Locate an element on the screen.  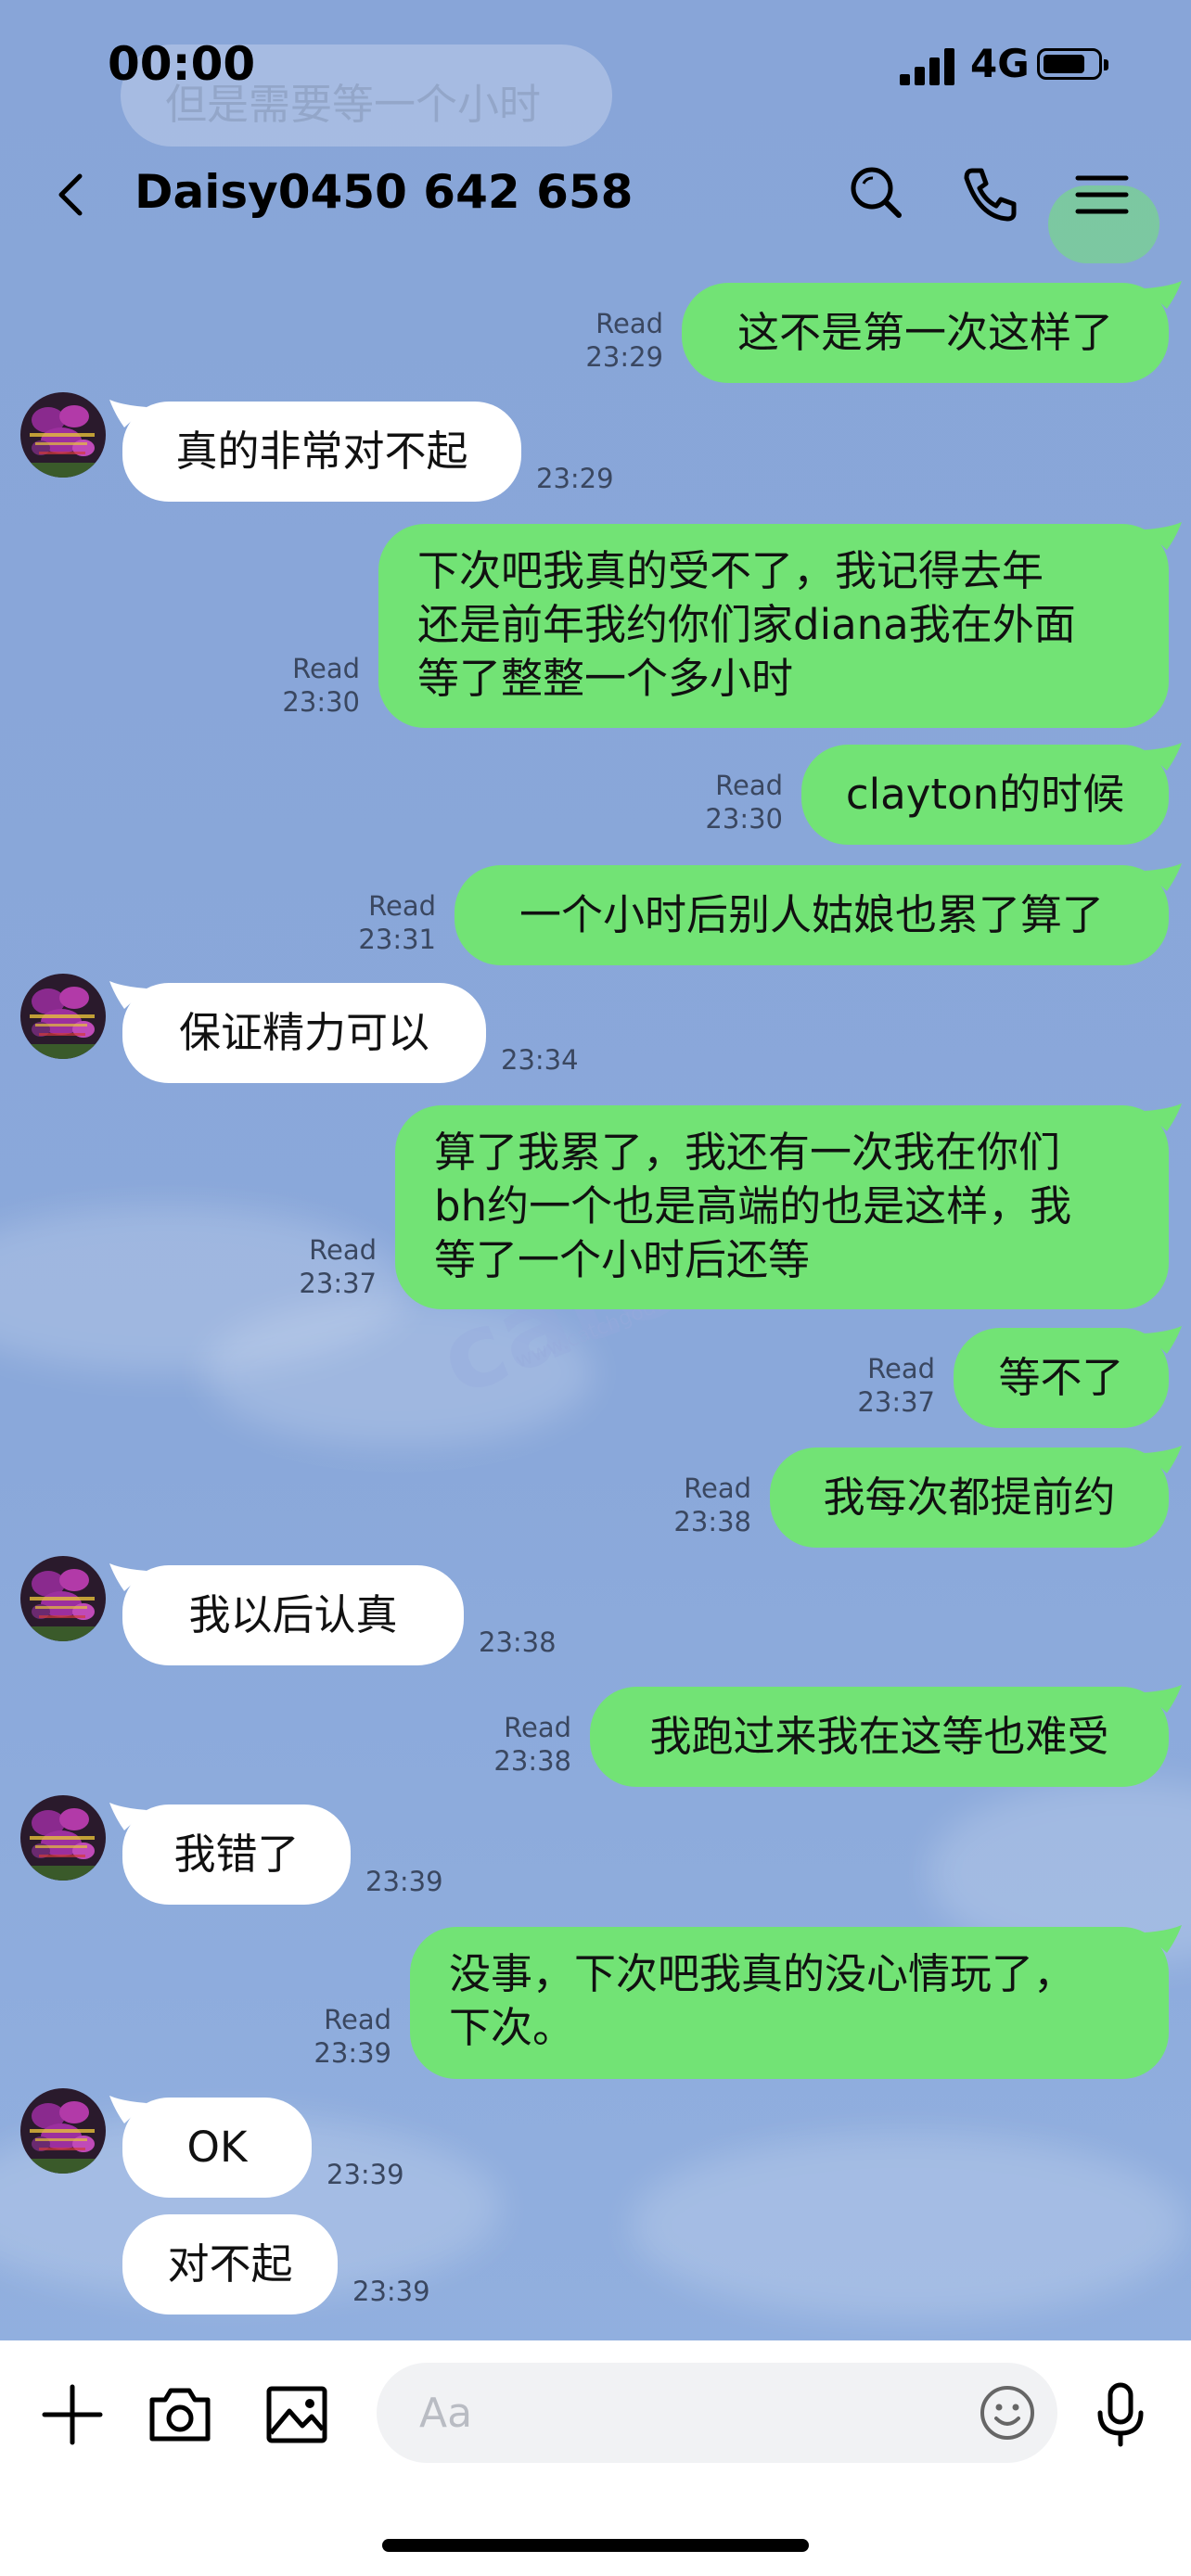
outgoing-message-bubble: clayton的时候 is located at coordinates (992, 794).